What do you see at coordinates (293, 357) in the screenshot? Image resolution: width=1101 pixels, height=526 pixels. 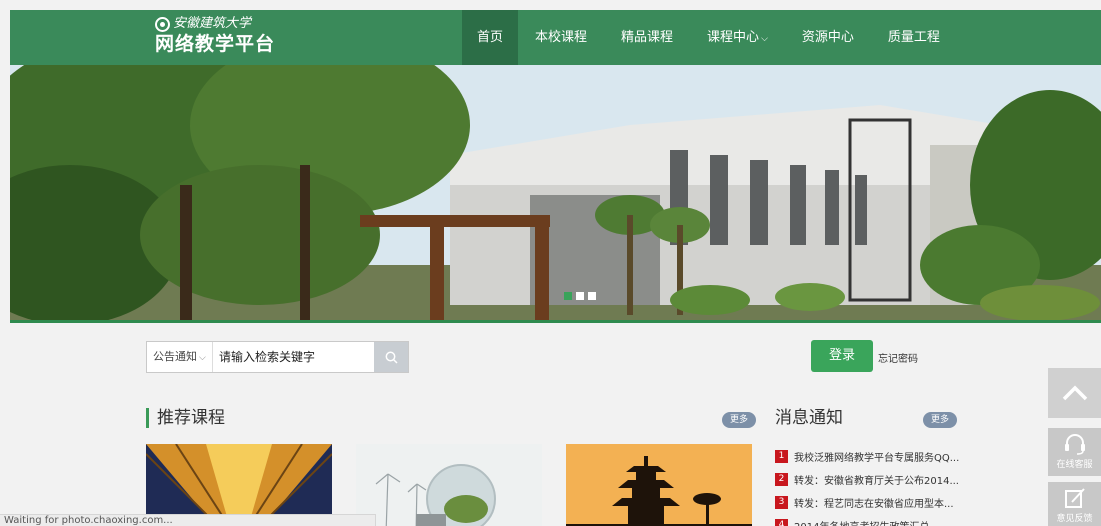 I see `search-input` at bounding box center [293, 357].